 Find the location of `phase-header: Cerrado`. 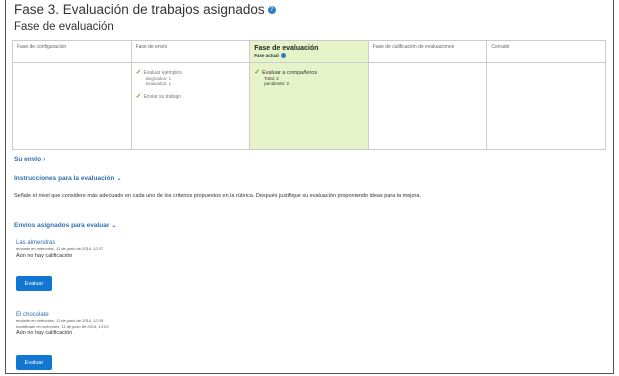

phase-header: Cerrado is located at coordinates (546, 52).